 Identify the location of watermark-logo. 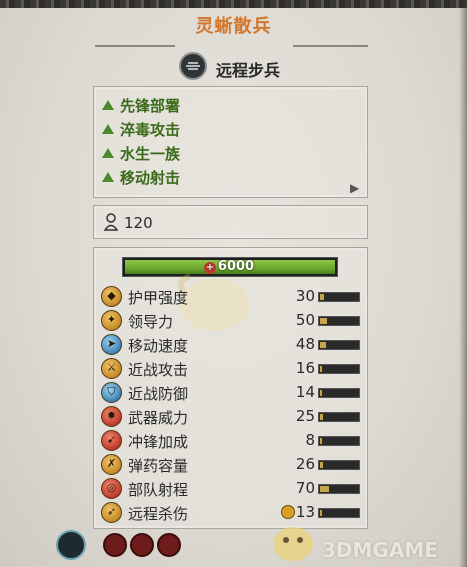
(293, 544).